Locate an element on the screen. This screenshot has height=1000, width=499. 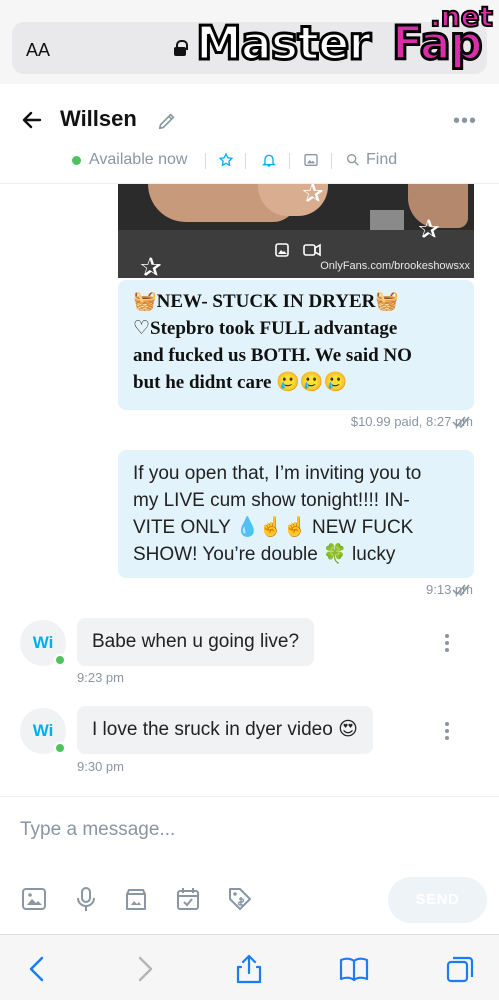
lock-icon is located at coordinates (181, 48).